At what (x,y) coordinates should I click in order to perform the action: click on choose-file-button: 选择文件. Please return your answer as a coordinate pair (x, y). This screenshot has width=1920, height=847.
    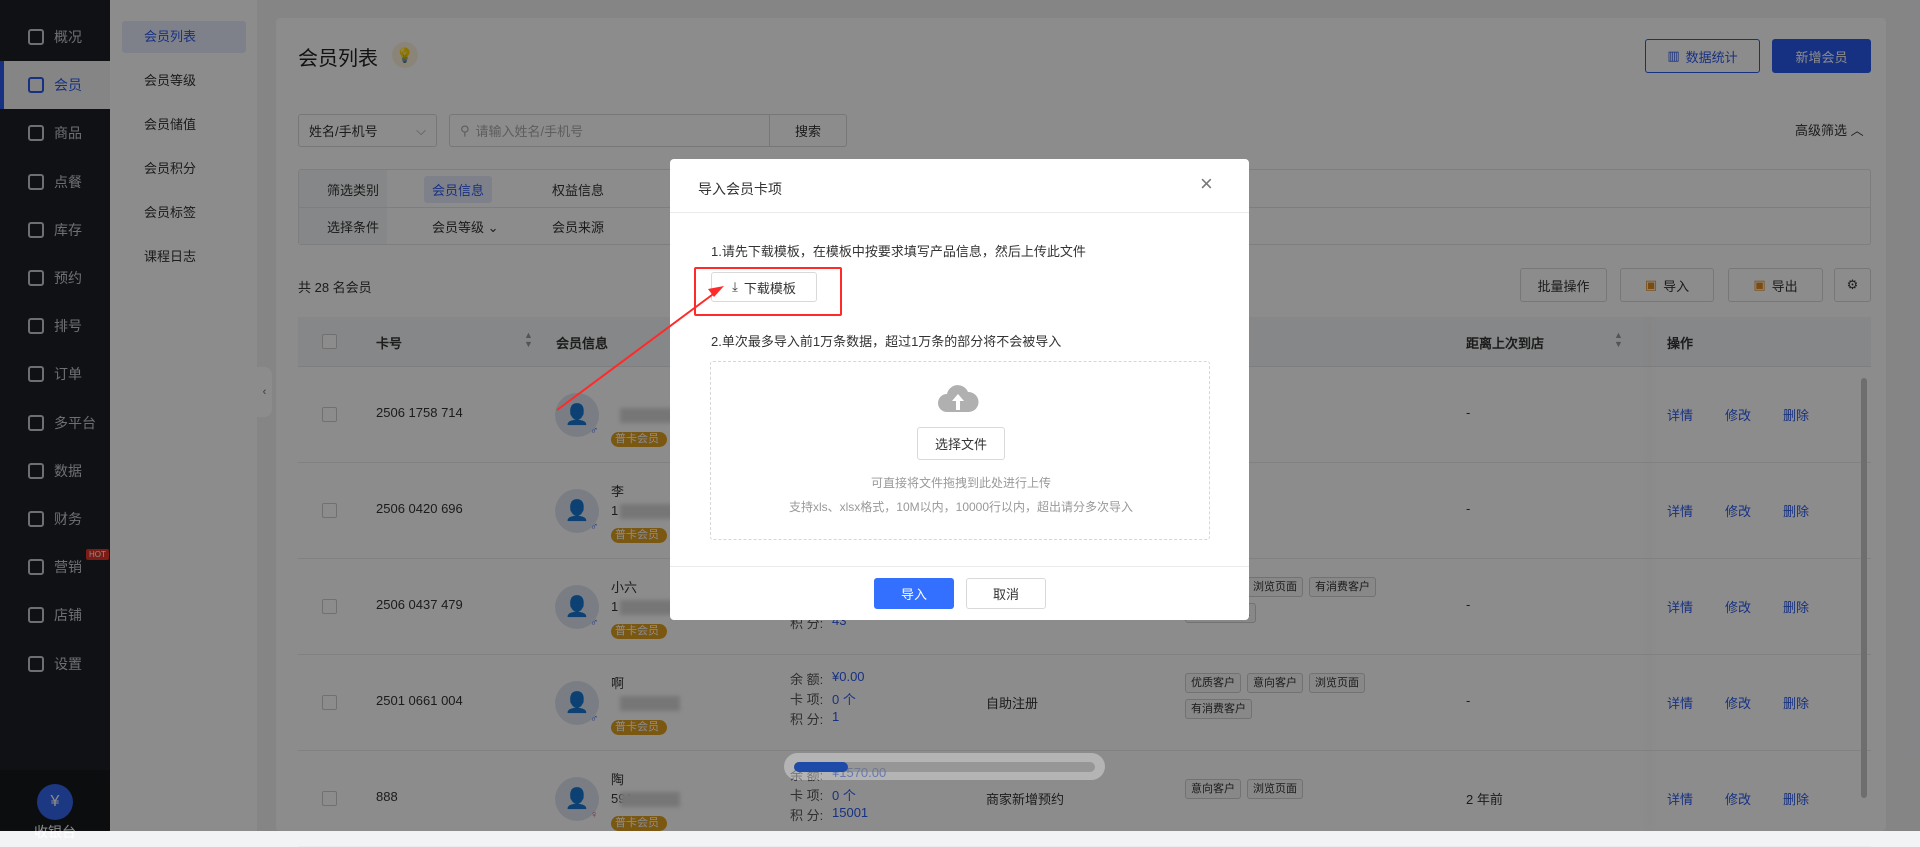
    Looking at the image, I should click on (961, 443).